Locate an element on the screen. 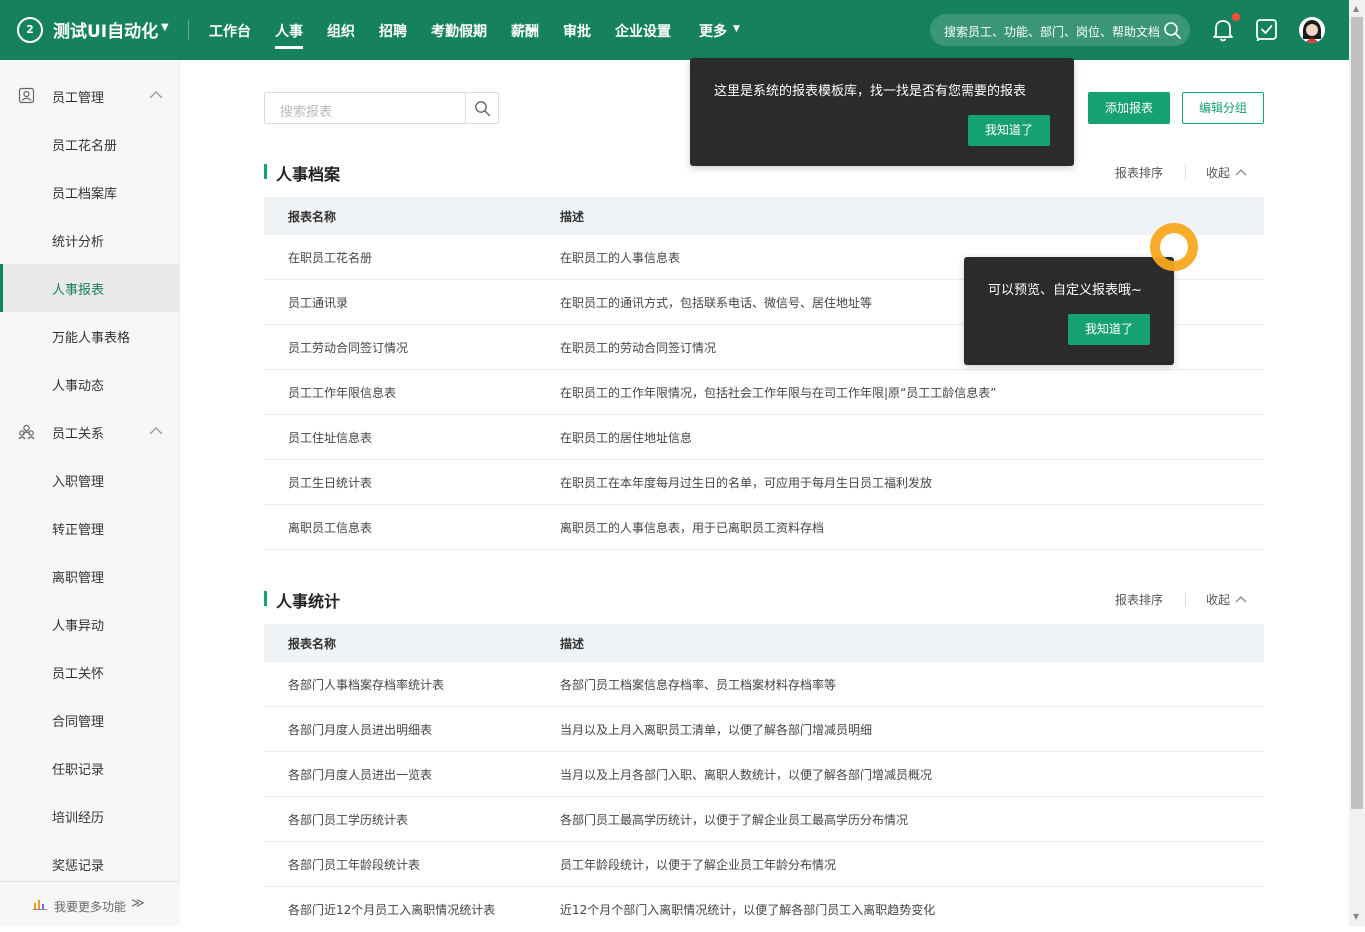 This screenshot has height=932, width=1365. nav-more: 更多 is located at coordinates (713, 31).